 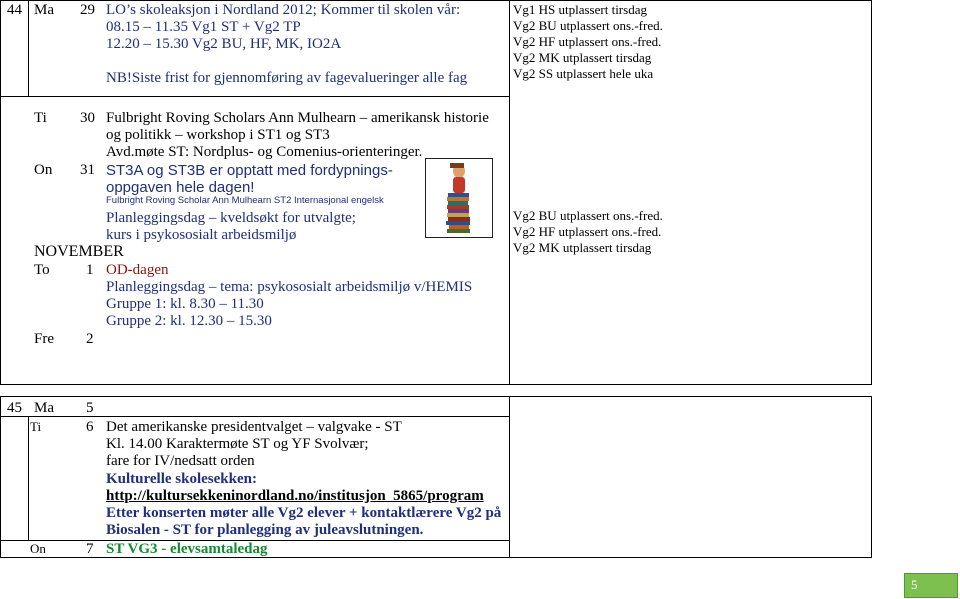 I want to click on event-line: fare for IV/nedsatt orden, so click(x=180, y=461).